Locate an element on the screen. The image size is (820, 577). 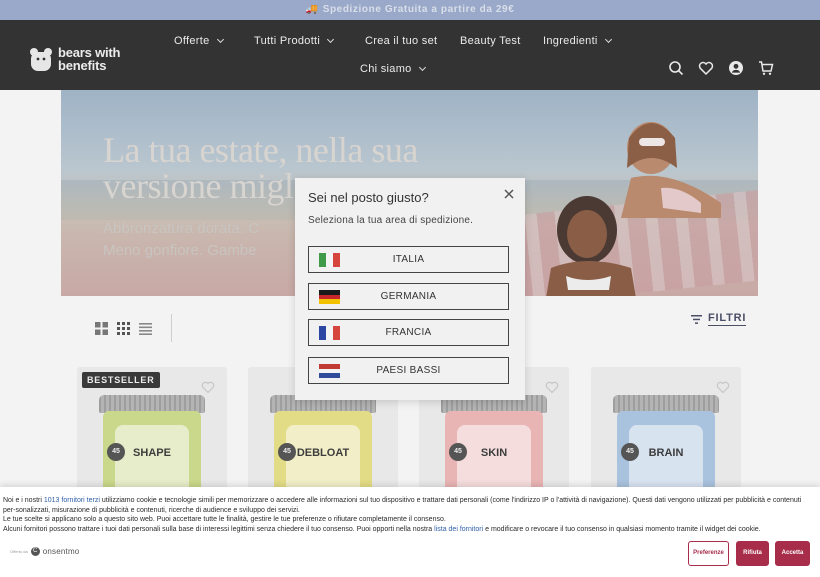
country-option-germania: GERMANIA is located at coordinates (408, 296).